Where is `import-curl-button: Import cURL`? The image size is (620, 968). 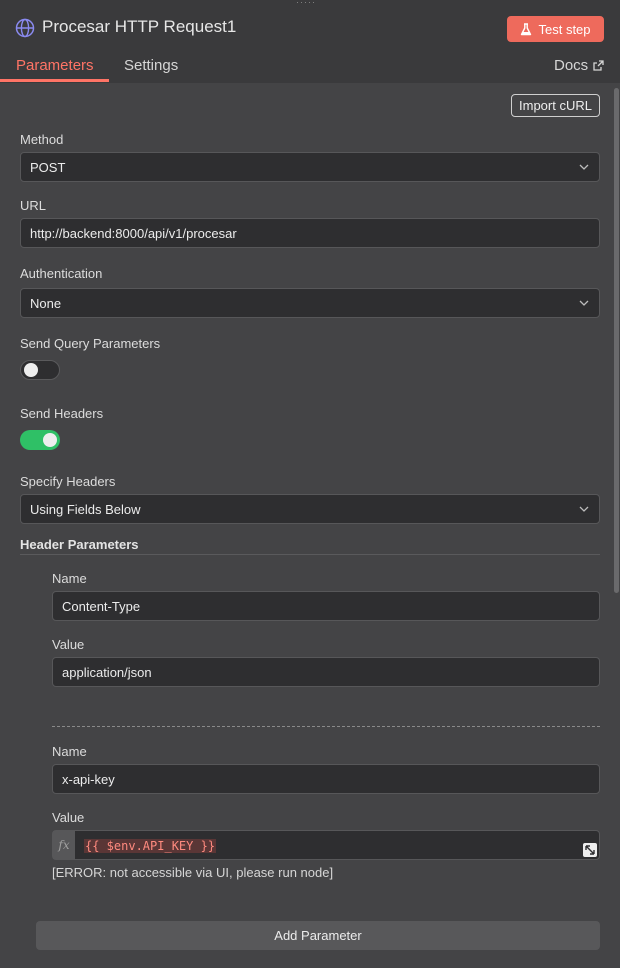
import-curl-button: Import cURL is located at coordinates (555, 105).